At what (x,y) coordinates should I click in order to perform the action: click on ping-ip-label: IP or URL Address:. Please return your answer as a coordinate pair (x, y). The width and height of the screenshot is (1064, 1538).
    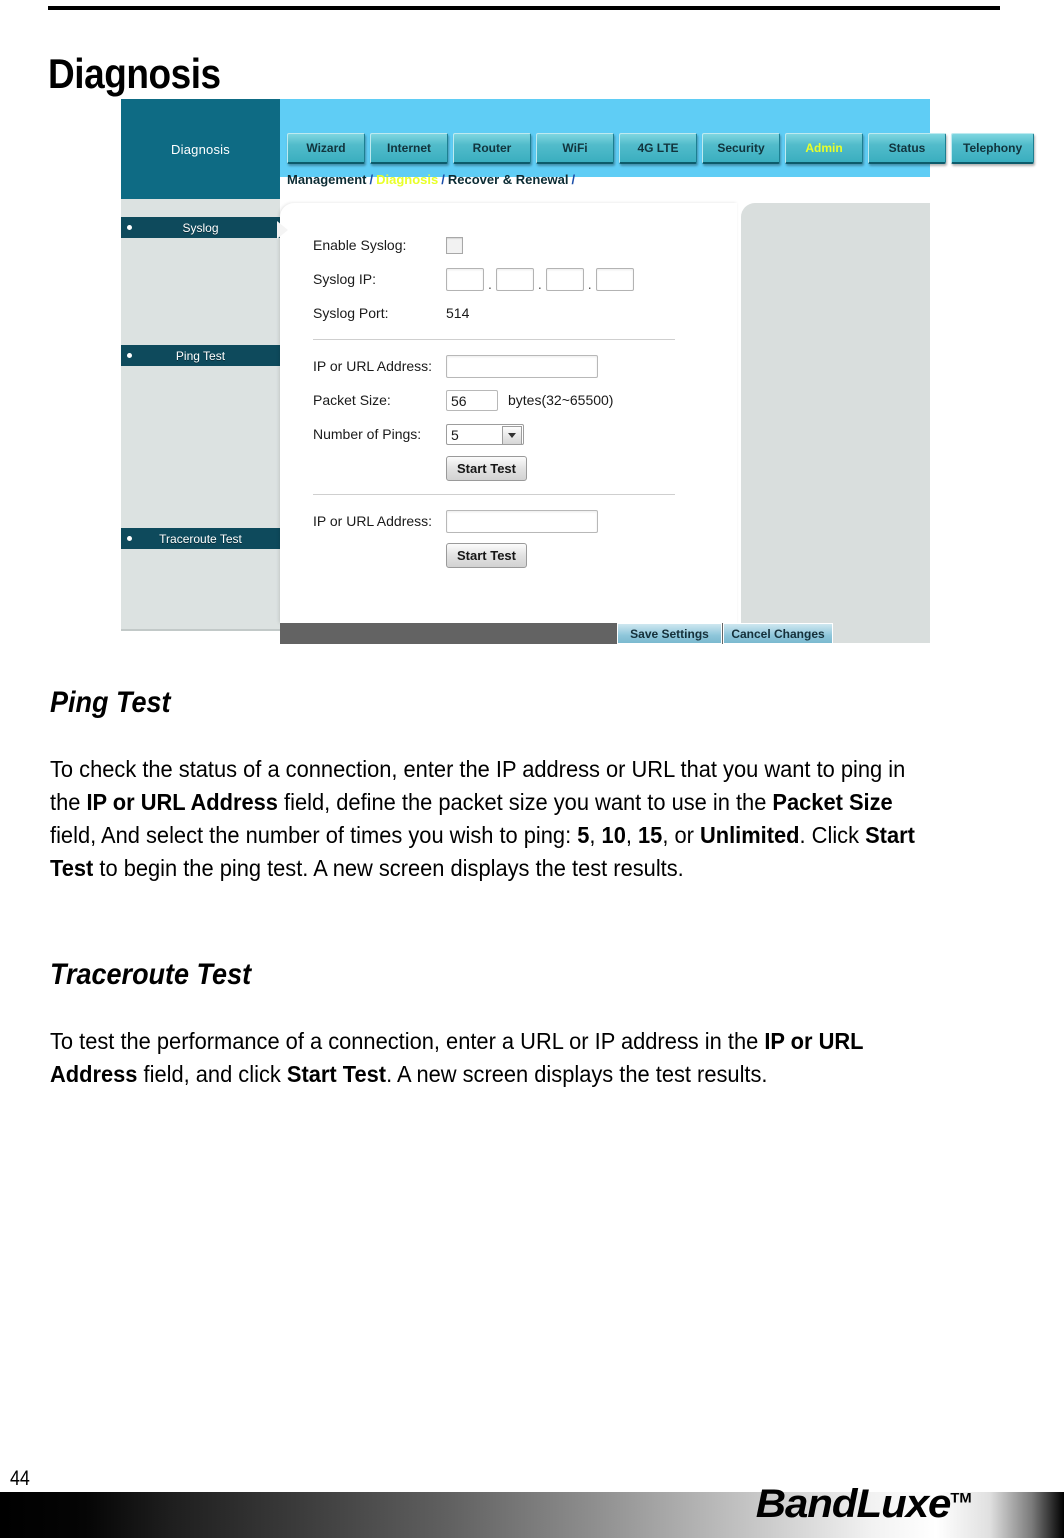
    Looking at the image, I should click on (373, 366).